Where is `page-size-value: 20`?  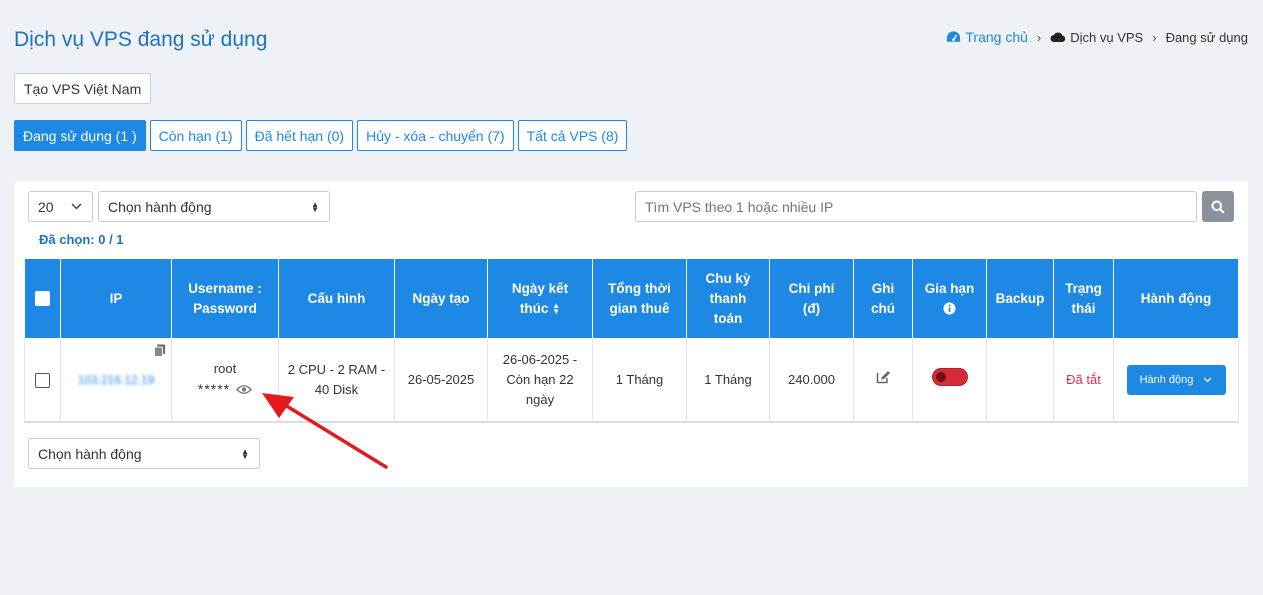 page-size-value: 20 is located at coordinates (46, 206).